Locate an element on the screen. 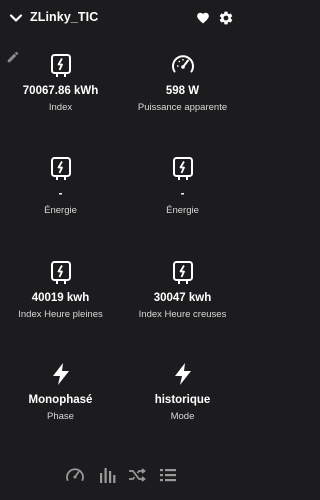  tile-label: Index Heure creuses is located at coordinates (182, 314).